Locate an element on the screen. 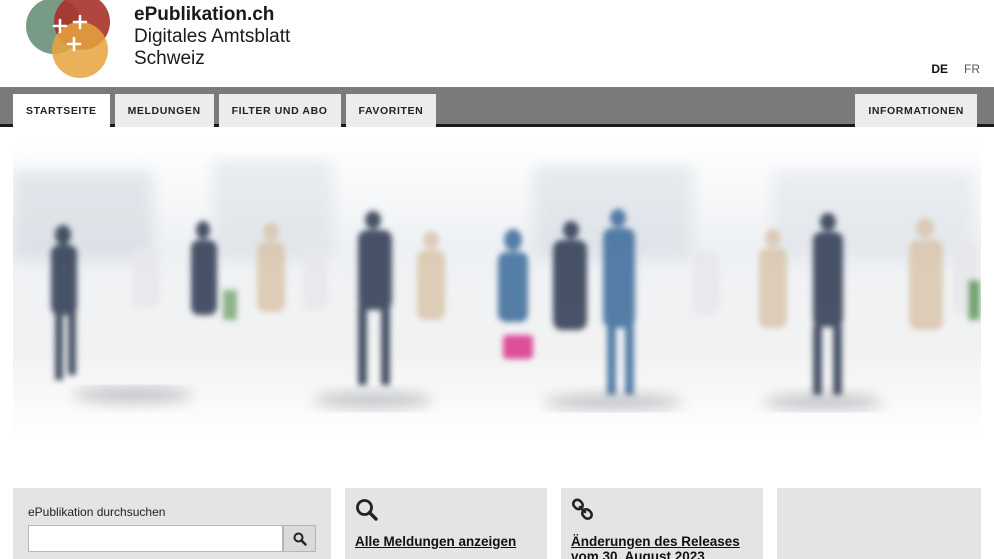 This screenshot has height=559, width=994. search-button is located at coordinates (299, 538).